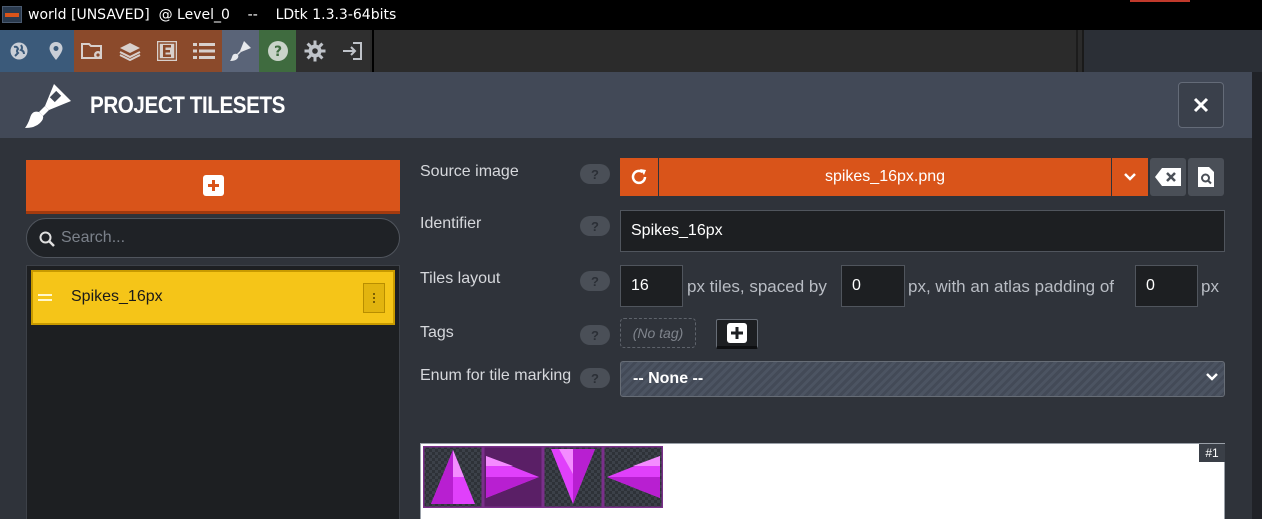 This screenshot has height=519, width=1262. What do you see at coordinates (595, 226) in the screenshot?
I see `identifier-help: ?` at bounding box center [595, 226].